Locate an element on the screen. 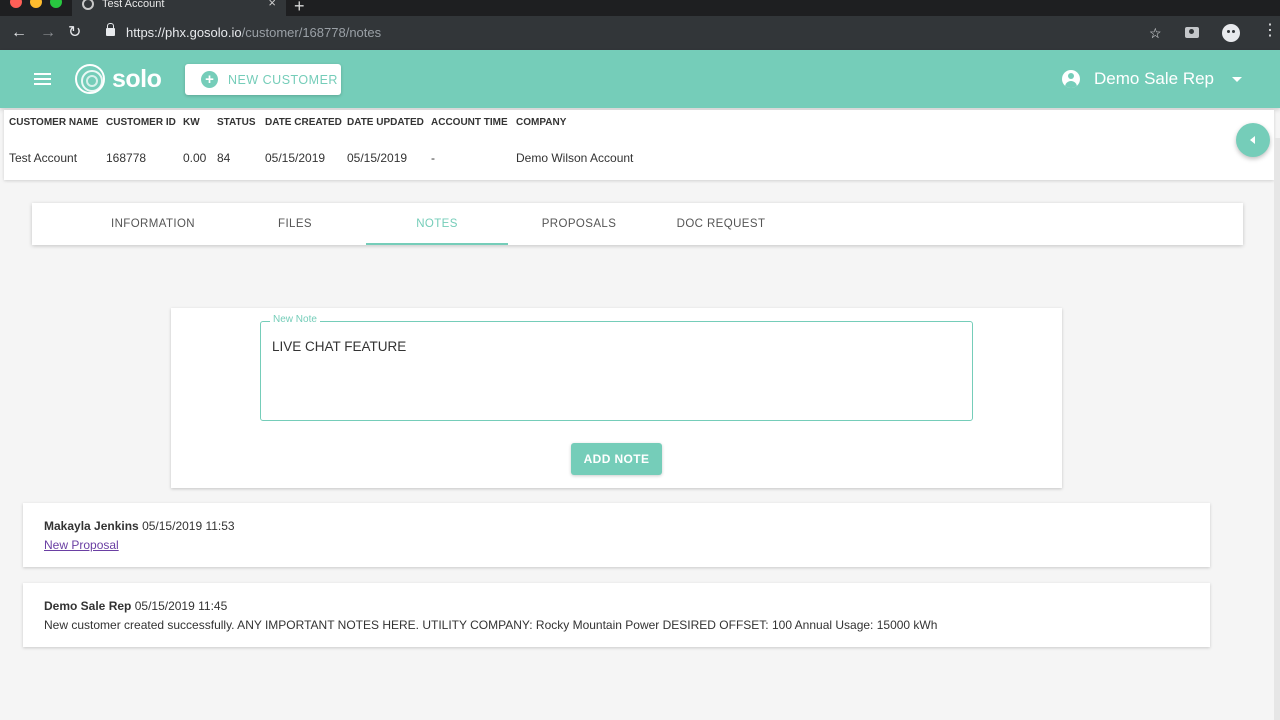  camera-icon is located at coordinates (1192, 32).